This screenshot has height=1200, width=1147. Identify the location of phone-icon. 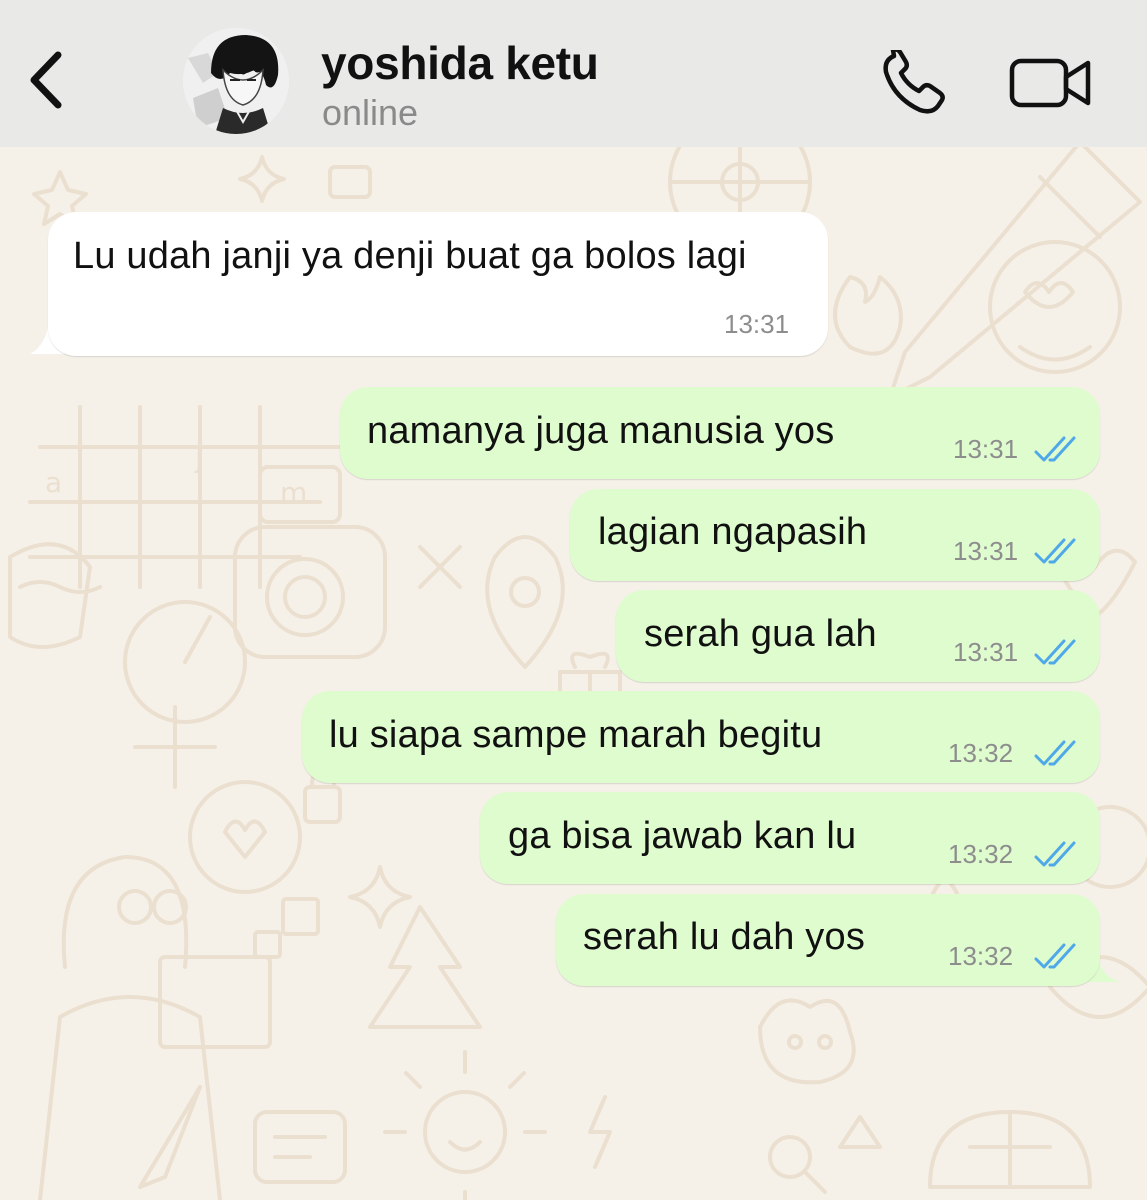
(914, 80).